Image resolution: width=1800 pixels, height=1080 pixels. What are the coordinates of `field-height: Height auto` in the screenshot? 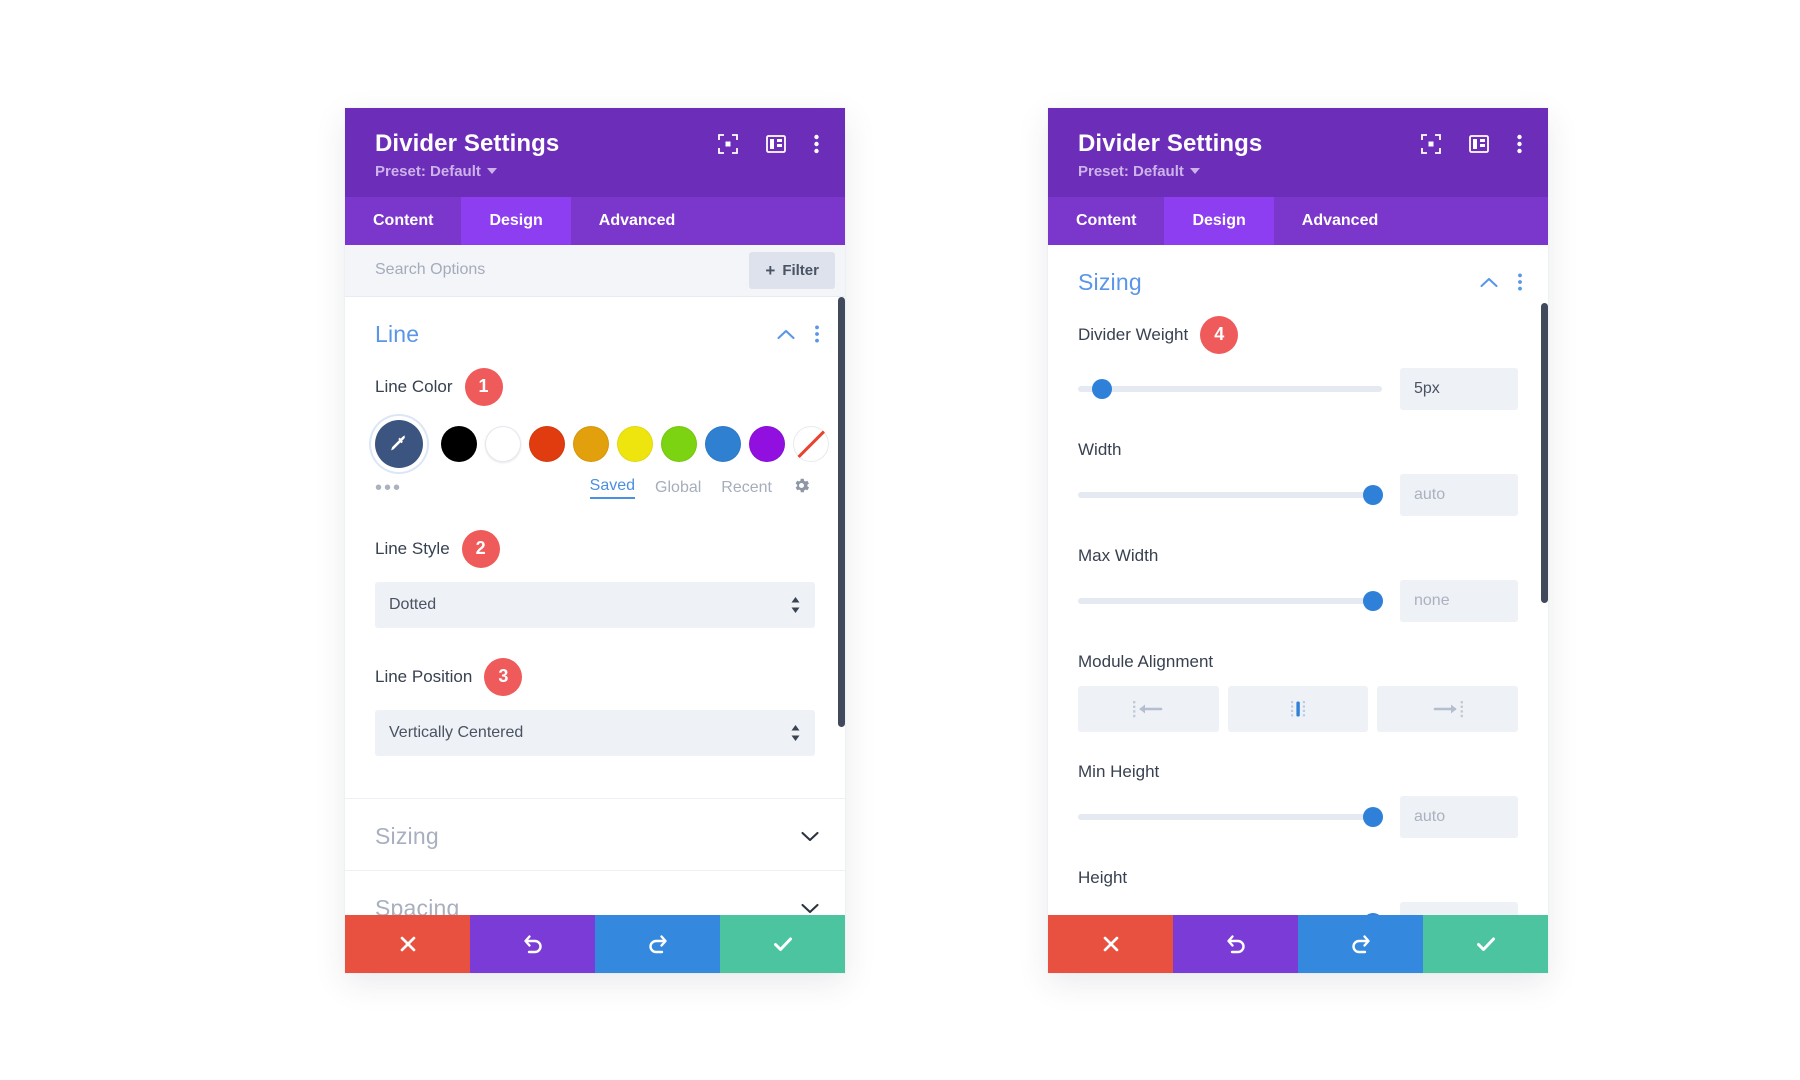 It's located at (1298, 891).